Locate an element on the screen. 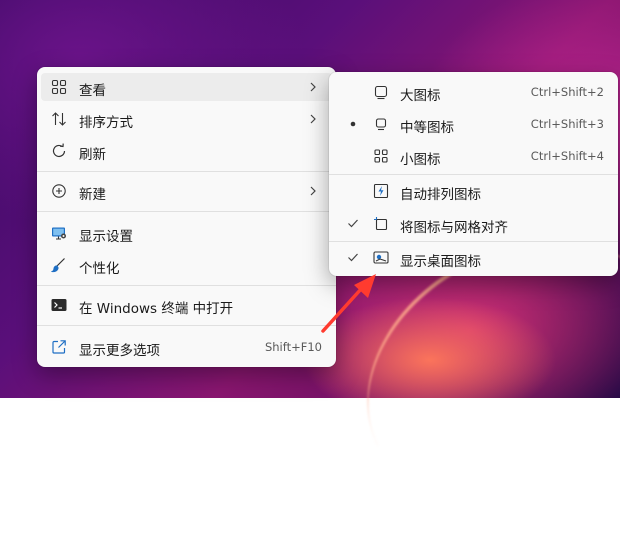 This screenshot has height=555, width=620. submenu-item-label: 大图标 is located at coordinates (420, 96).